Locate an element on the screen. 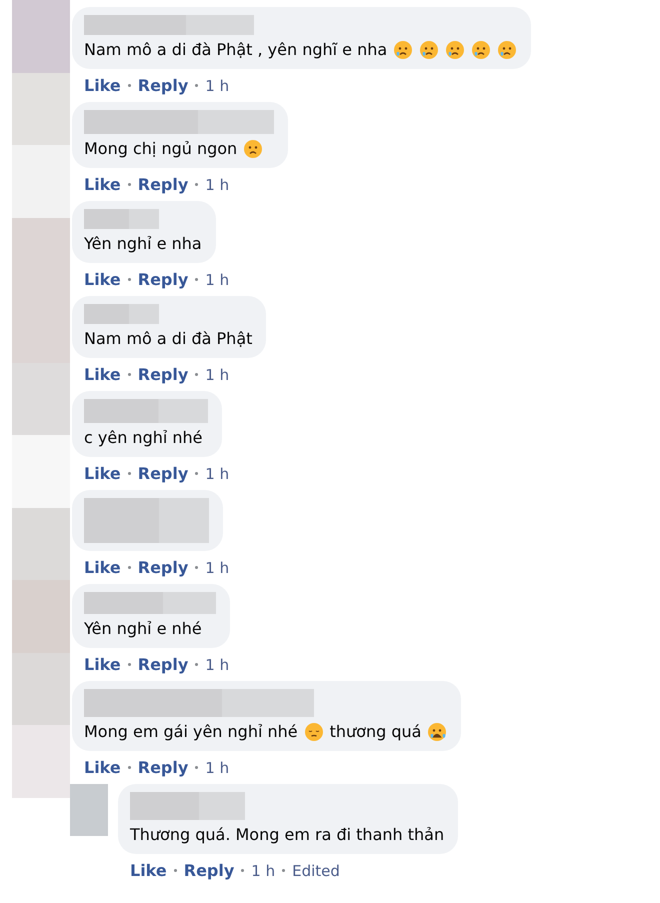 This screenshot has width=660, height=903. comment-text: c yên nghỉ nhé is located at coordinates (143, 438).